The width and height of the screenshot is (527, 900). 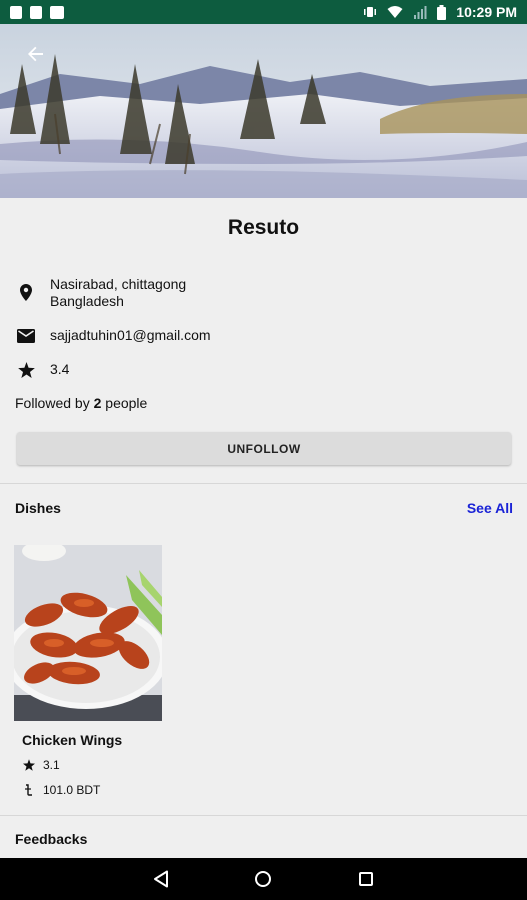 What do you see at coordinates (16, 12) in the screenshot?
I see `notification-icon` at bounding box center [16, 12].